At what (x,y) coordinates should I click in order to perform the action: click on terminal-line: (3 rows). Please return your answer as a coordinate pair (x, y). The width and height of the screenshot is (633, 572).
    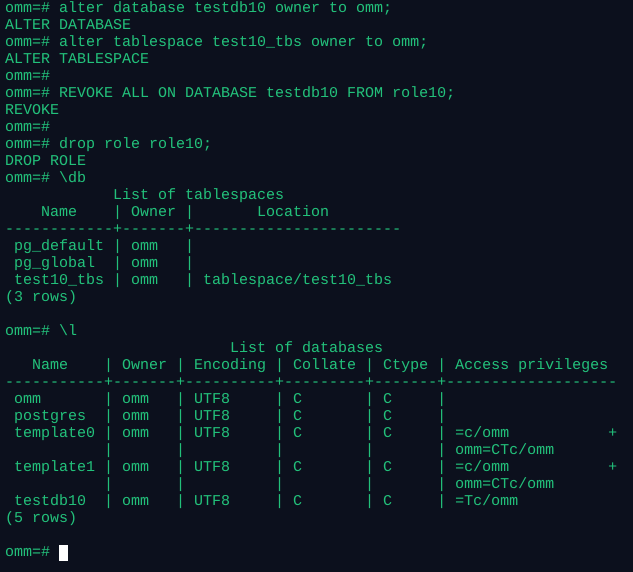
    Looking at the image, I should click on (41, 297).